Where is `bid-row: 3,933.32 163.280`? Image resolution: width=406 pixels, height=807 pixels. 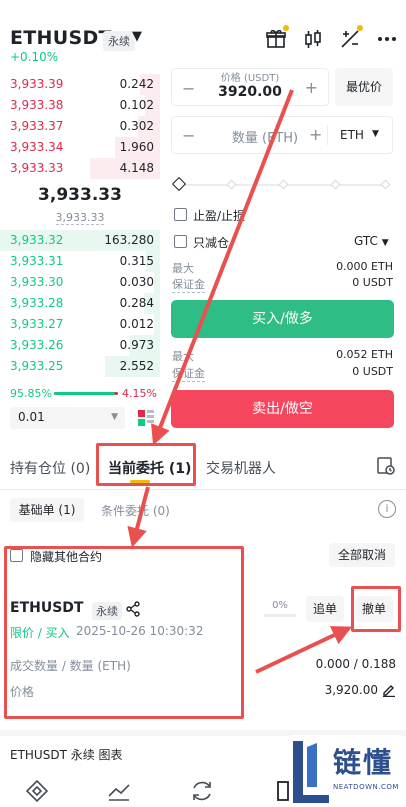 bid-row: 3,933.32 163.280 is located at coordinates (80, 240).